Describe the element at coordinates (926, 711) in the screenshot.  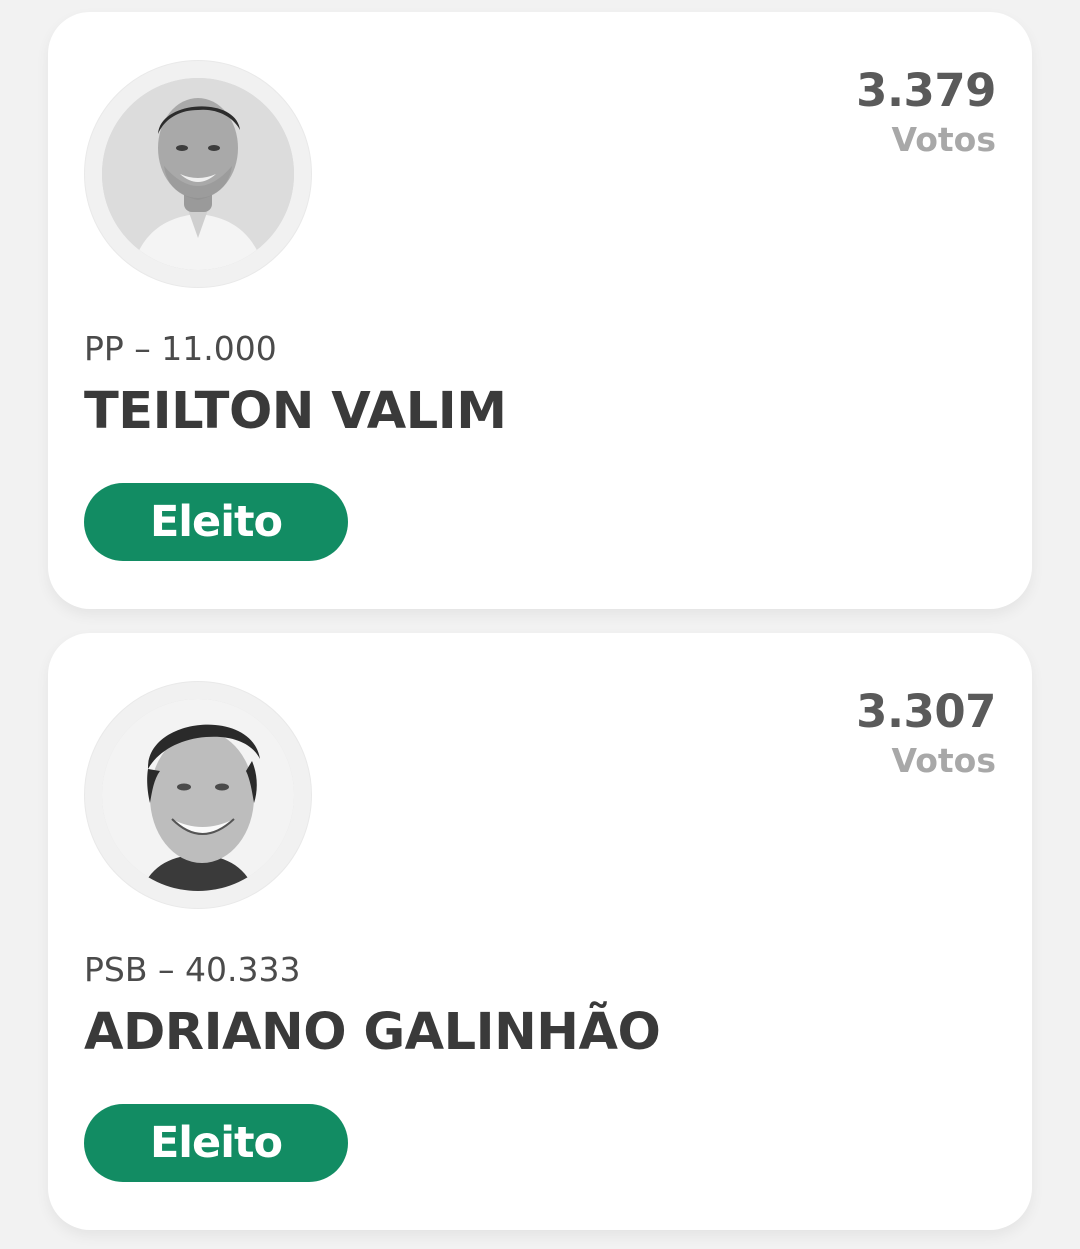
I see `votes-count: 3.307` at that location.